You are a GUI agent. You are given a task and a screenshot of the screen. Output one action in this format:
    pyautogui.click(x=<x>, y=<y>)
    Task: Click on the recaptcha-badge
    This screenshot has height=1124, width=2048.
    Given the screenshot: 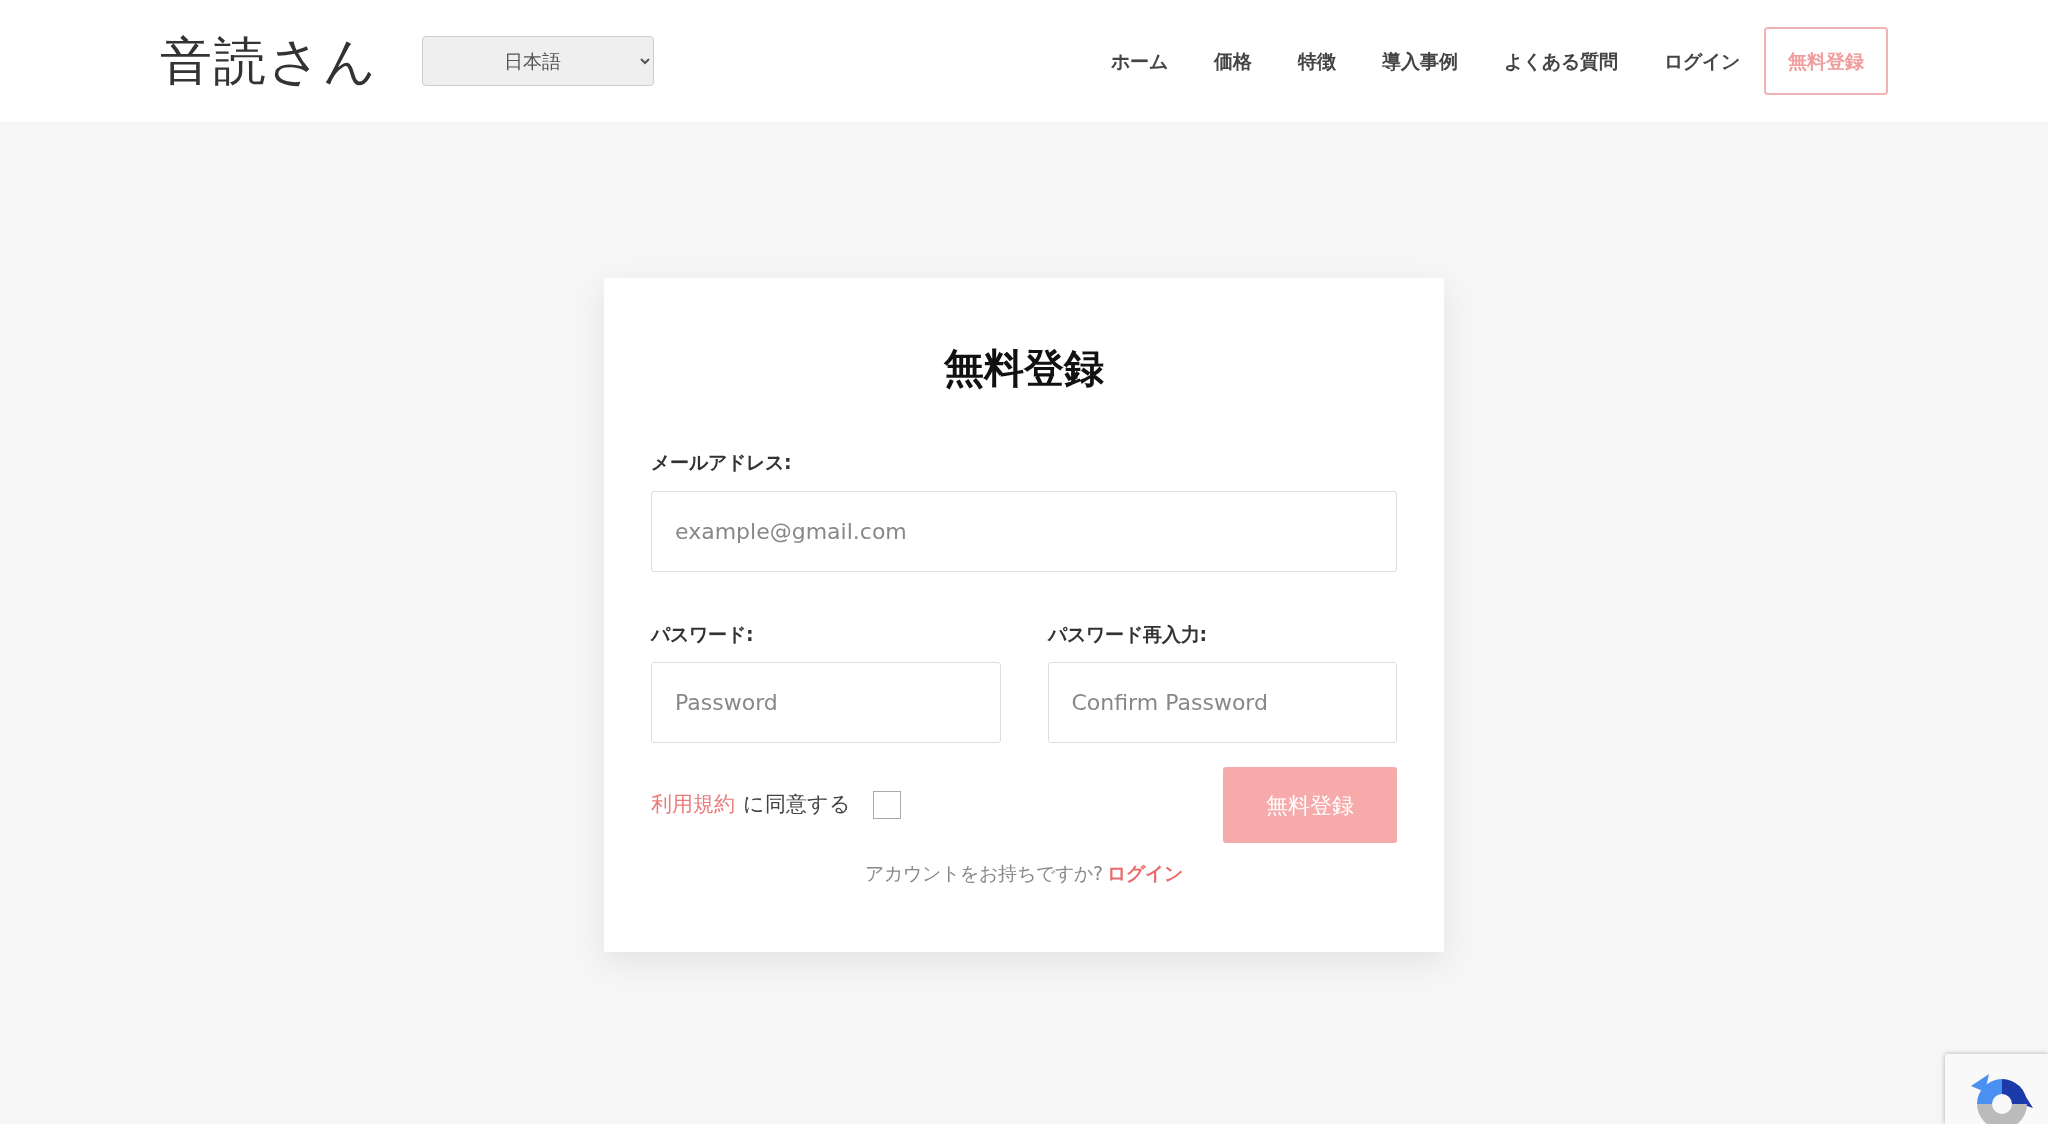 What is the action you would take?
    pyautogui.click(x=1996, y=1089)
    